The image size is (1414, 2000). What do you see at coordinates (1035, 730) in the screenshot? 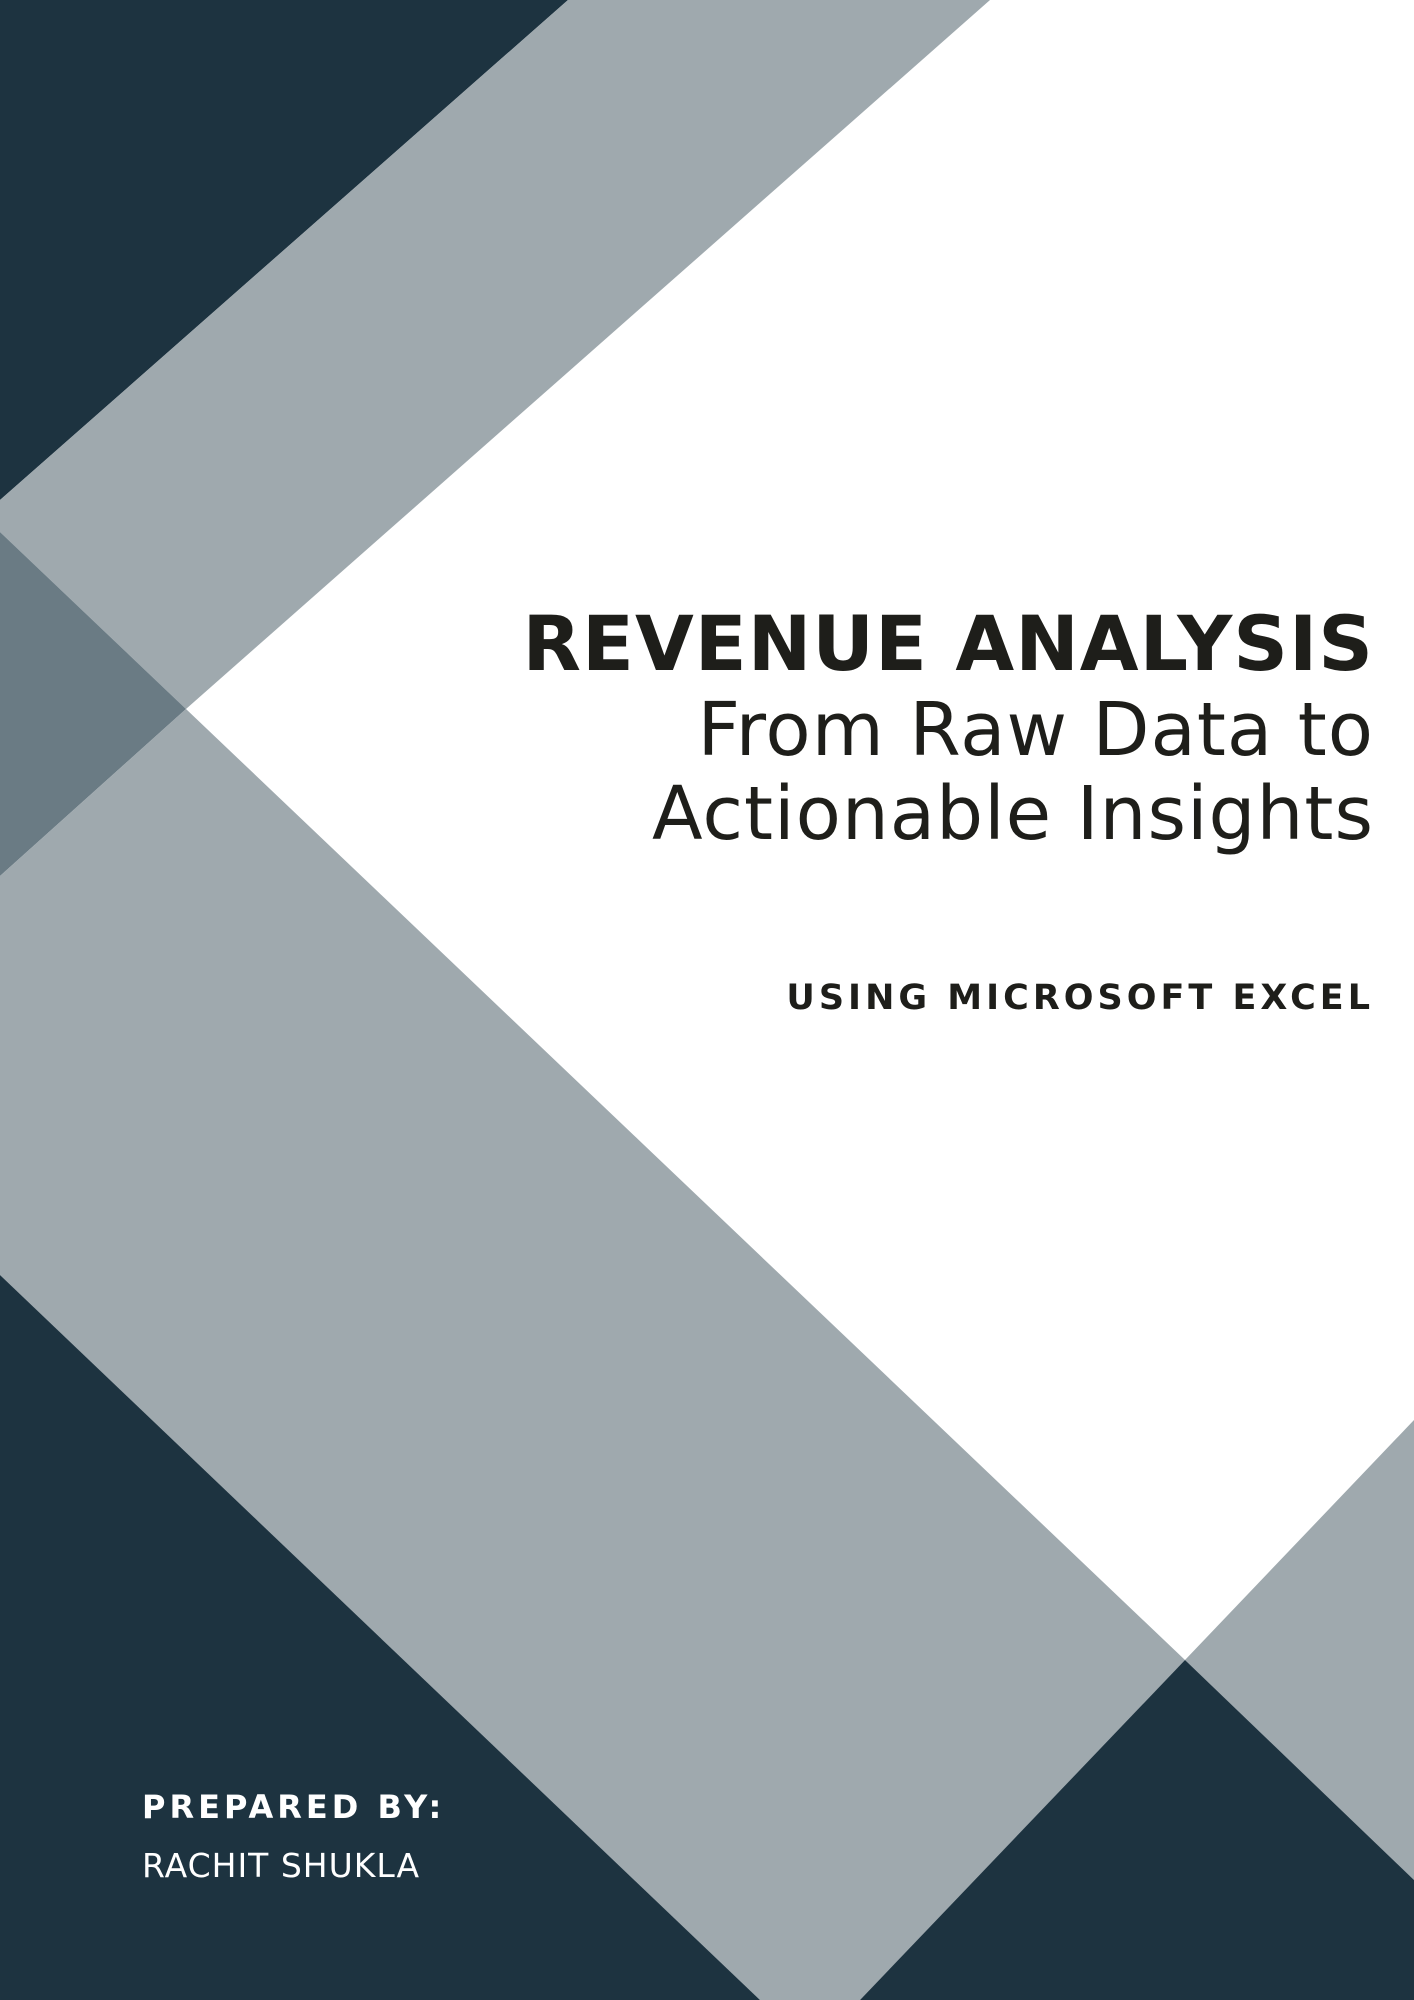
I see `report-subtitle-line-1: From Raw Data to` at bounding box center [1035, 730].